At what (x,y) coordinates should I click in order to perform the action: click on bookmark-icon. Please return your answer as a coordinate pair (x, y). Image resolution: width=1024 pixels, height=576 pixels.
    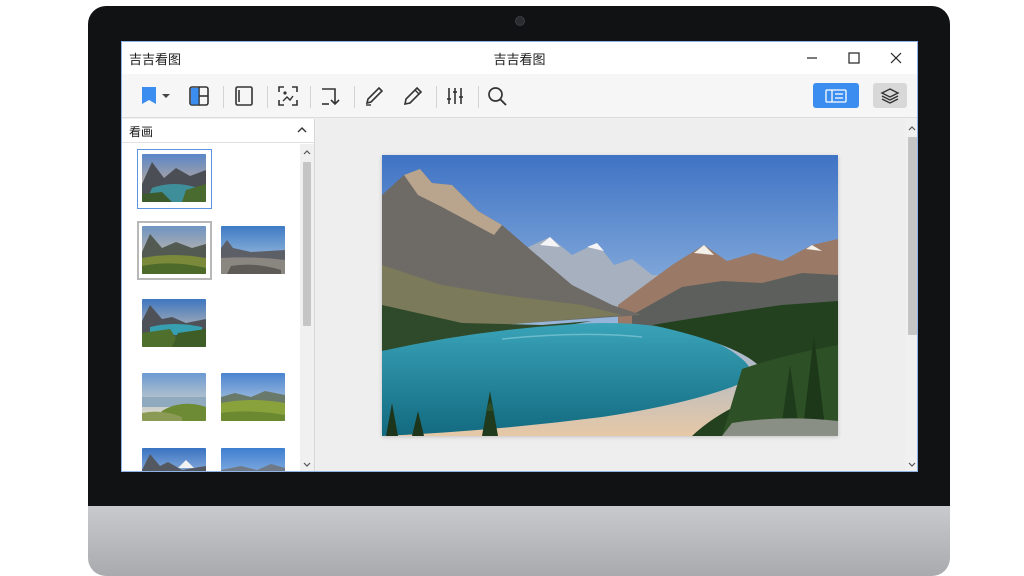
    Looking at the image, I should click on (156, 95).